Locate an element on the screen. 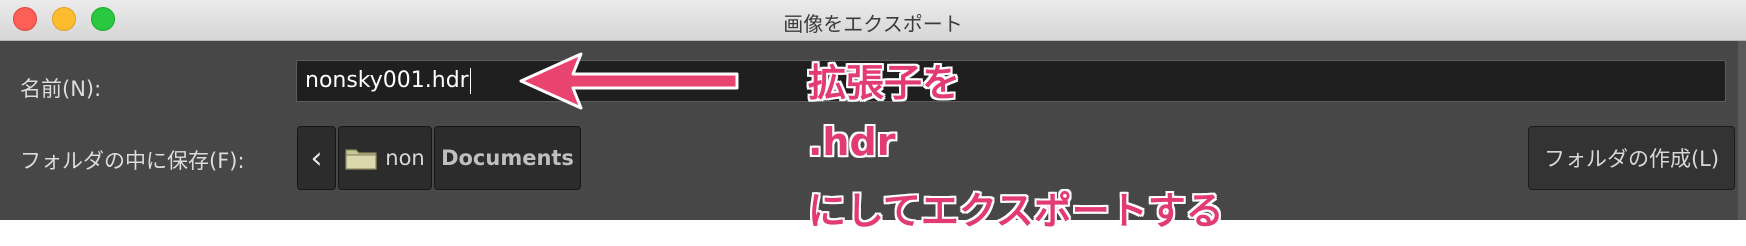 This screenshot has height=246, width=1746. folder-icon is located at coordinates (361, 159).